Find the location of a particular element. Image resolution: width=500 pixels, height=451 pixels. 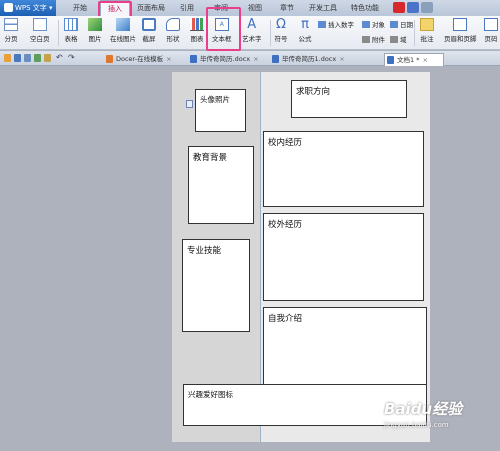

object-button: 对象 is located at coordinates (373, 24).